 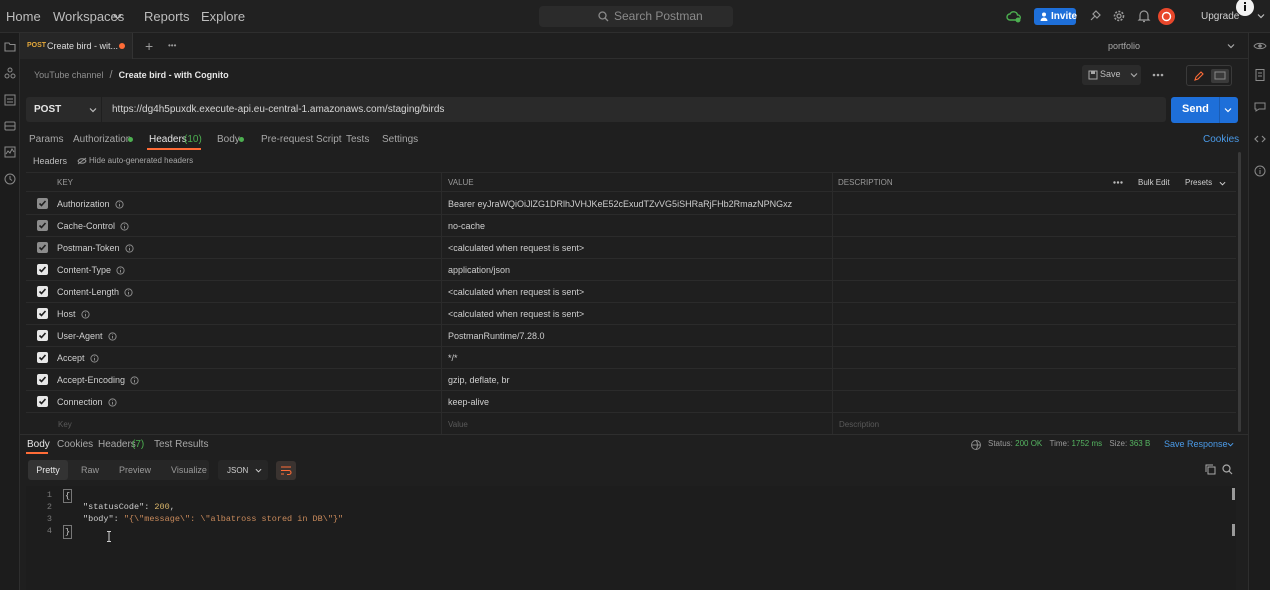 I want to click on header-key: Accept, so click(x=71, y=358).